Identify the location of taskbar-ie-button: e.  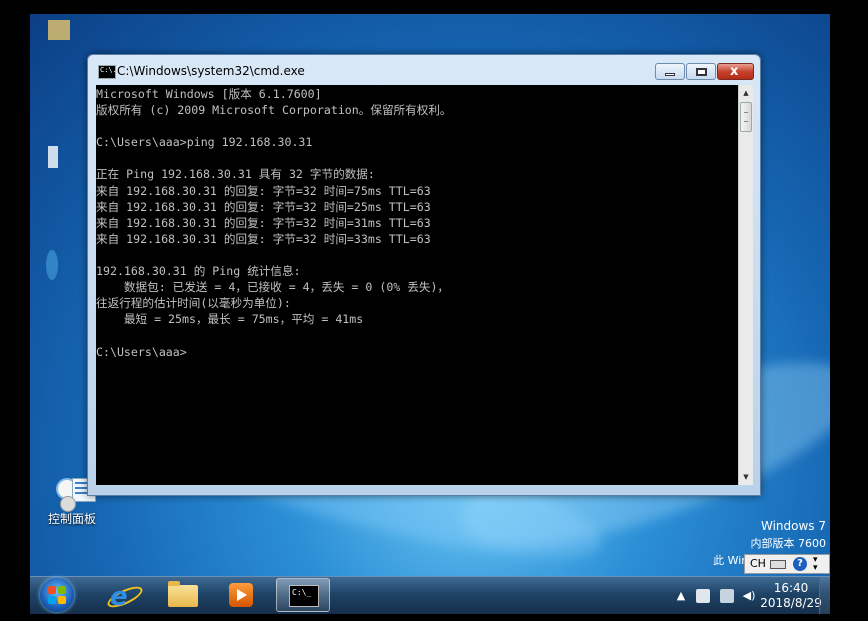
(123, 595).